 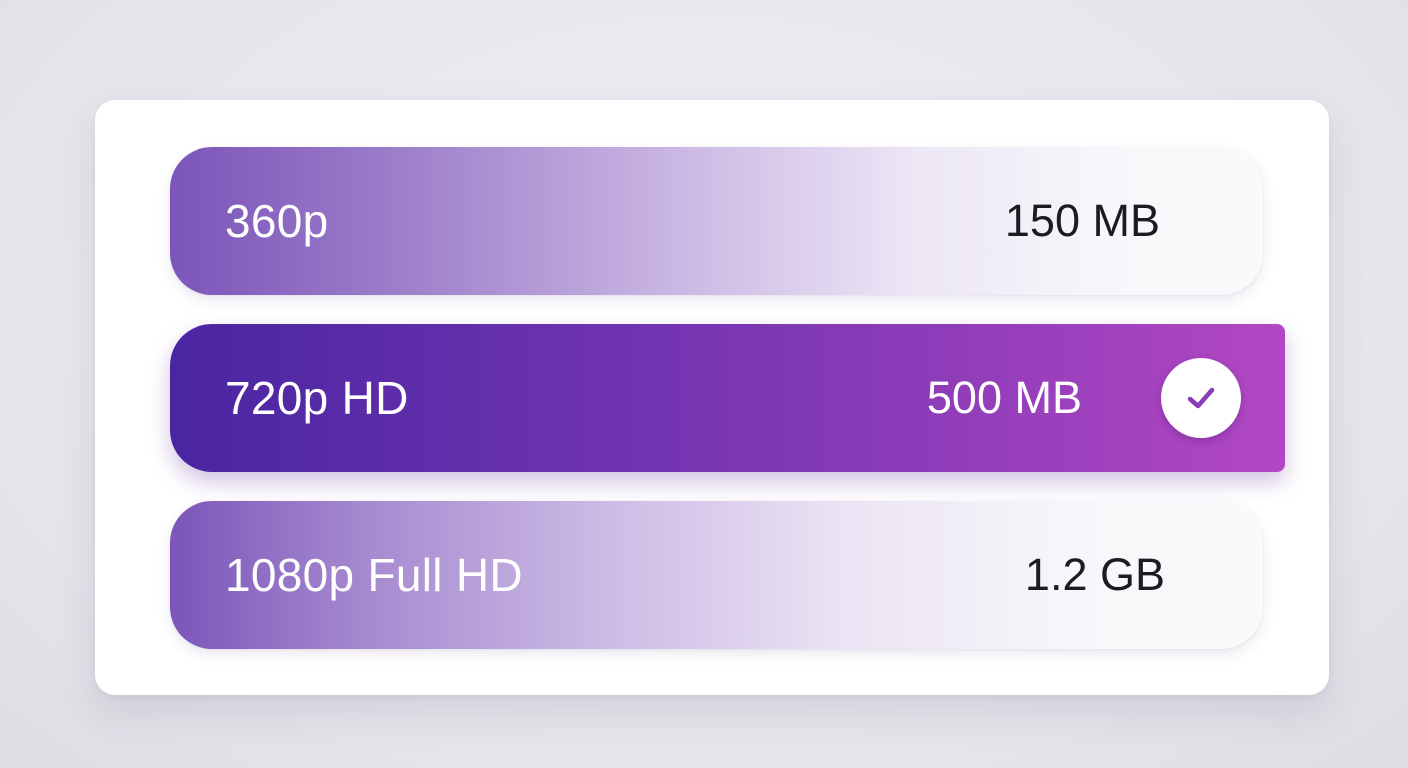 What do you see at coordinates (1094, 574) in the screenshot?
I see `file-size: 1.2 GB` at bounding box center [1094, 574].